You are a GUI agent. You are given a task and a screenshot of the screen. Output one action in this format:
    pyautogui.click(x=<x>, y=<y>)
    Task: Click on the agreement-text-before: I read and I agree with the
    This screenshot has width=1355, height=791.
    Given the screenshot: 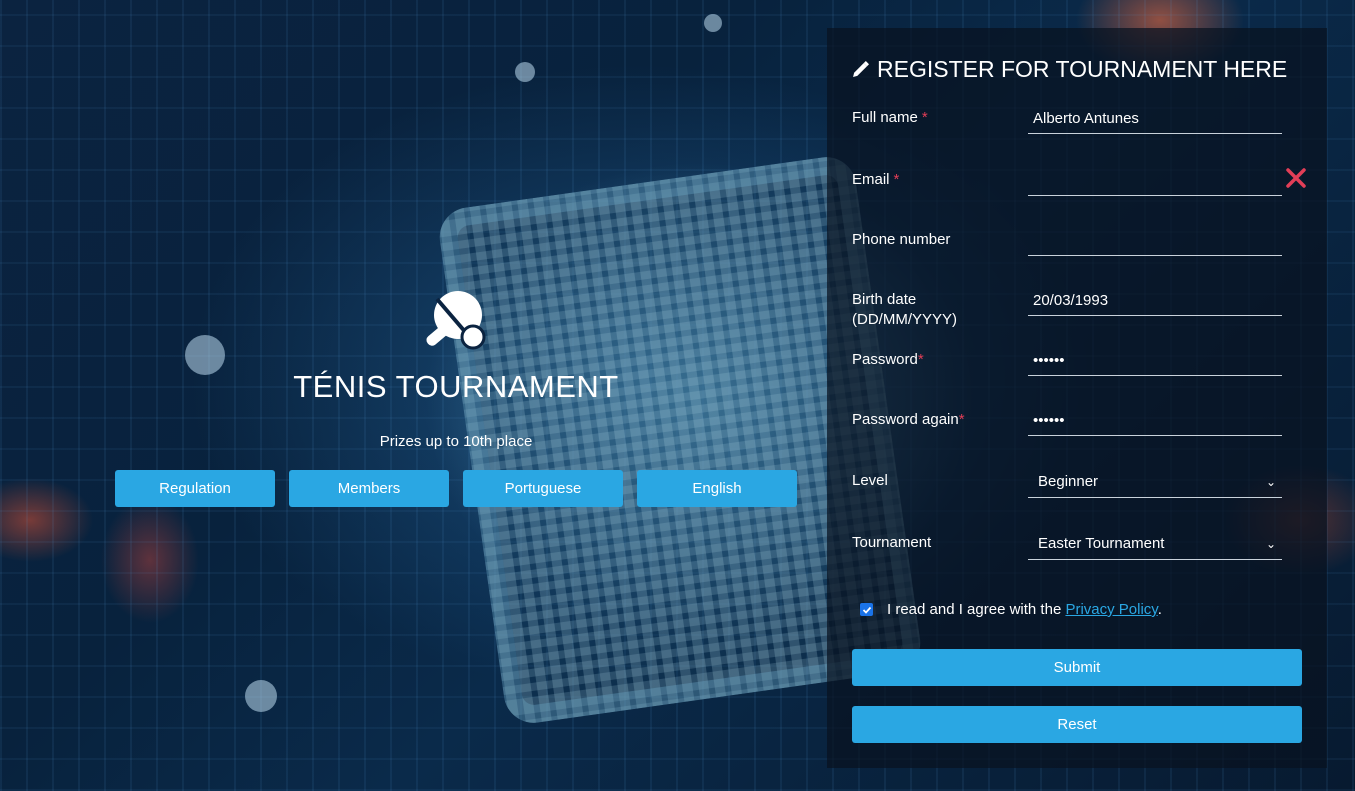 What is the action you would take?
    pyautogui.click(x=976, y=609)
    